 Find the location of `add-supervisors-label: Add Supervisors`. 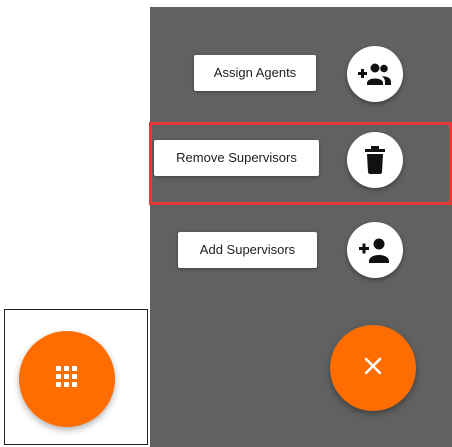

add-supervisors-label: Add Supervisors is located at coordinates (247, 250).